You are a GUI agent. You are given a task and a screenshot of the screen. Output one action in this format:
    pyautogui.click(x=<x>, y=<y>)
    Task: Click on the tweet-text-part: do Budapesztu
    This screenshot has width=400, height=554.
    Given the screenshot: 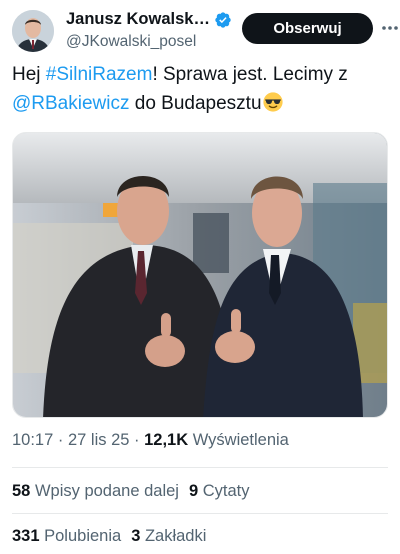 What is the action you would take?
    pyautogui.click(x=195, y=103)
    